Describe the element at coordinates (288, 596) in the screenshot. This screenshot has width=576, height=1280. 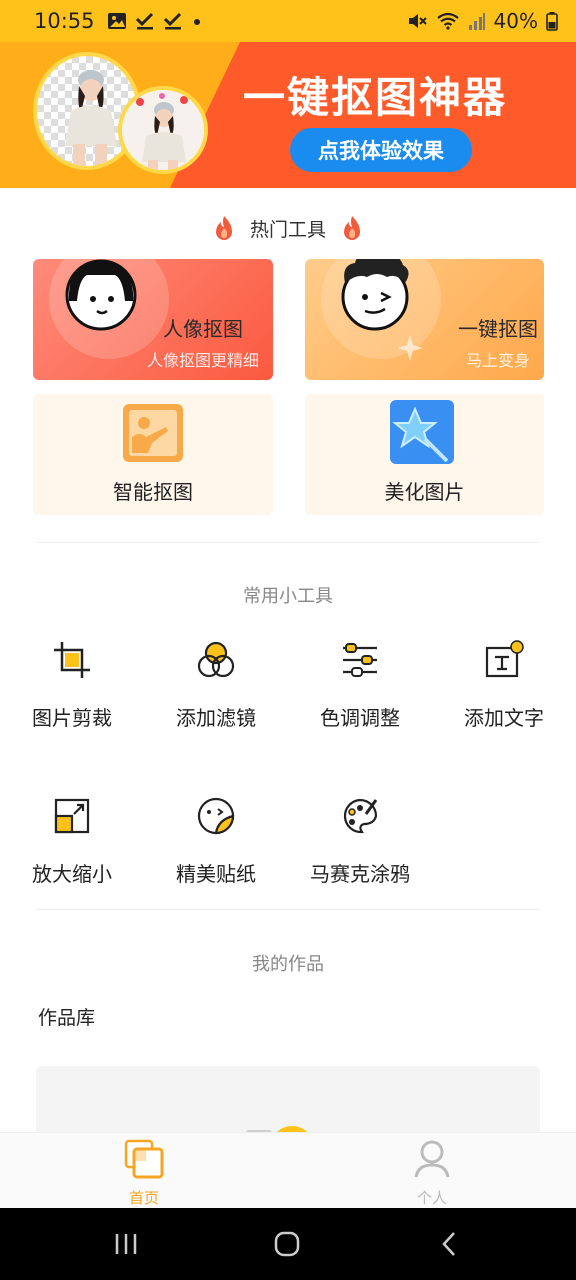
I see `common-tools-title: 常用小工具` at that location.